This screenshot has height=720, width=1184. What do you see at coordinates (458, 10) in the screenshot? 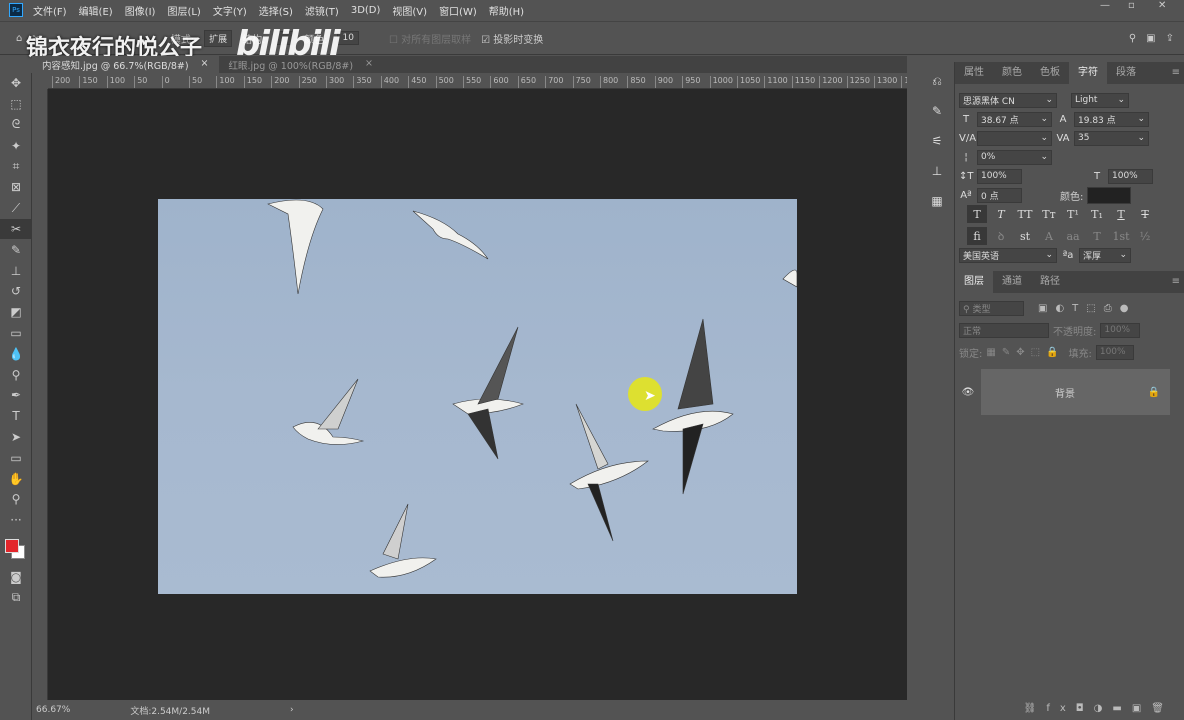
I see `menu-window: 窗口(W)` at bounding box center [458, 10].